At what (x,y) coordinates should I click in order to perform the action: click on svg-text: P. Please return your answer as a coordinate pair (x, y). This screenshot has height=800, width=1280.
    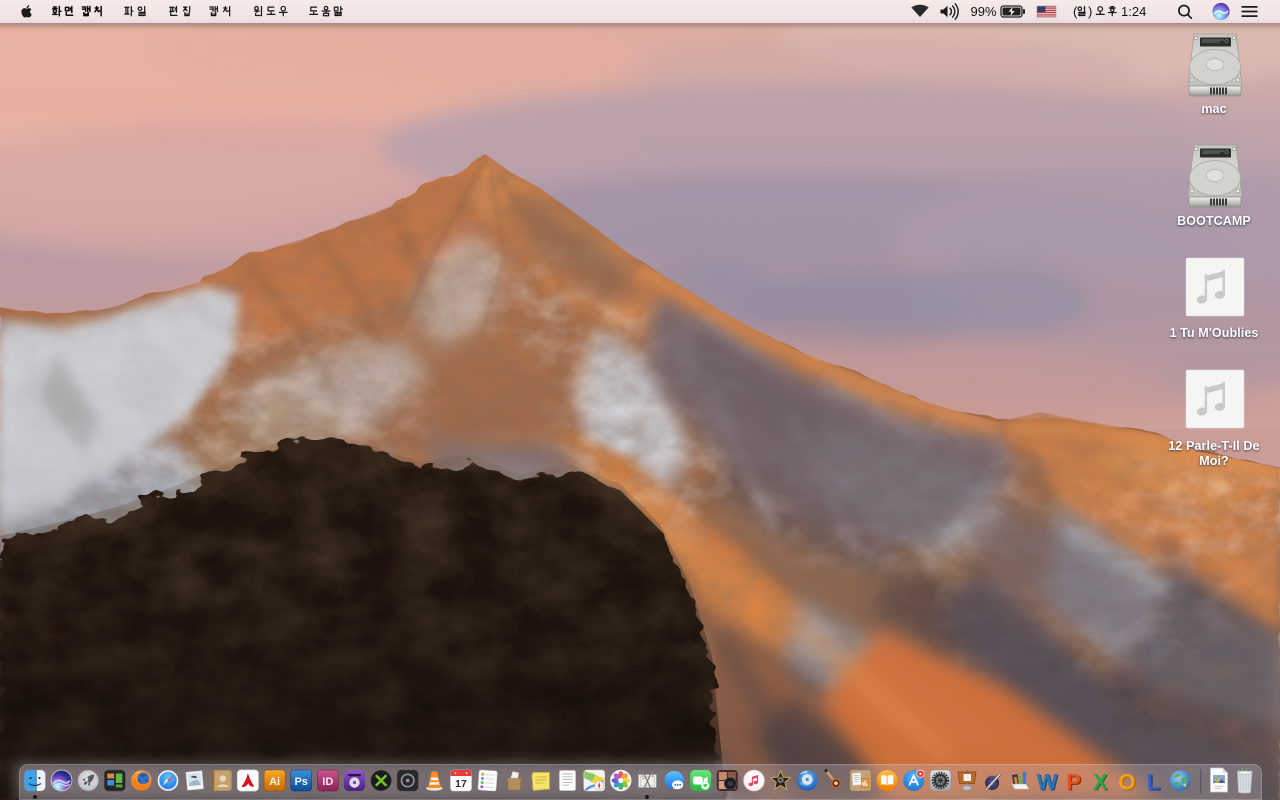
    Looking at the image, I should click on (1073, 782).